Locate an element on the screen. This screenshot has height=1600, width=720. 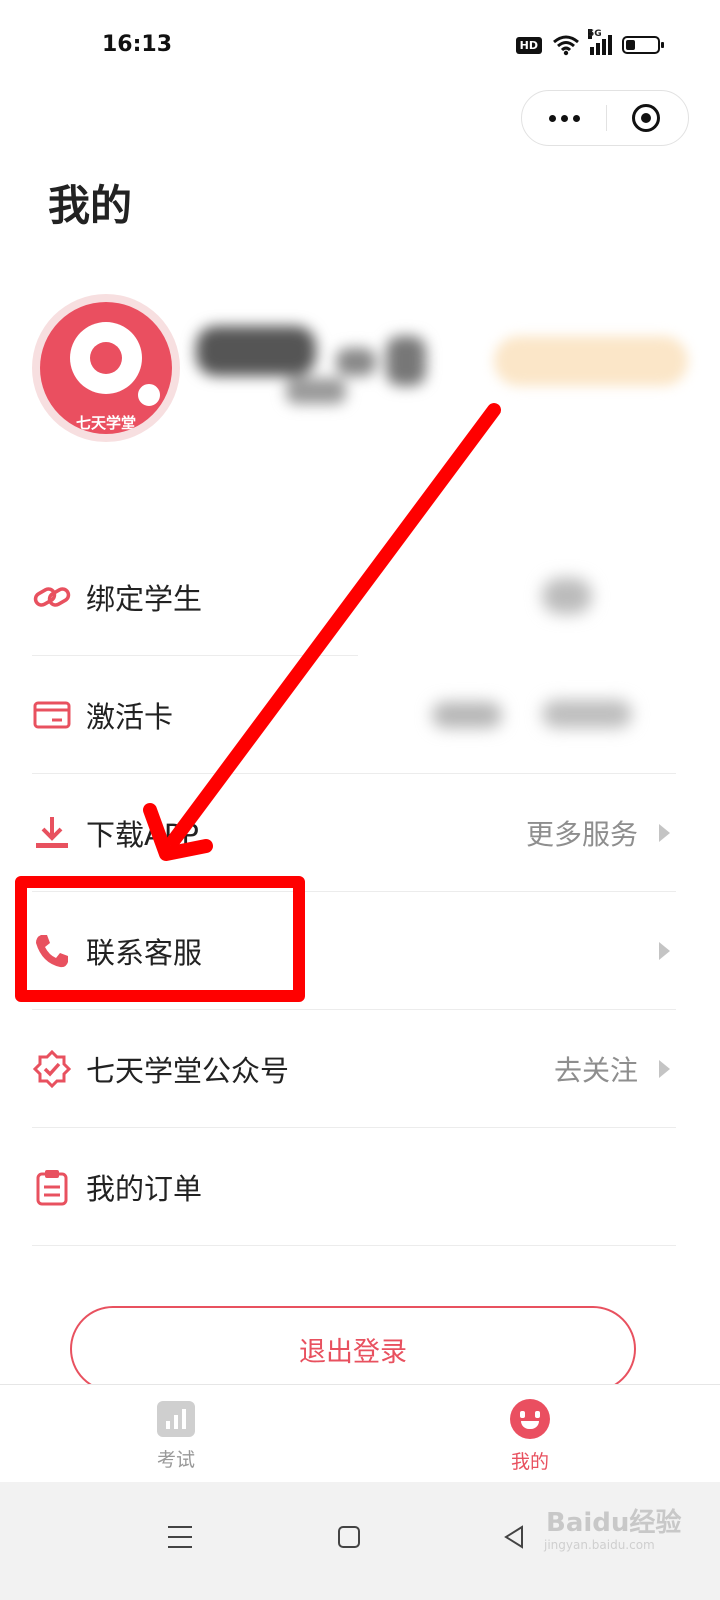
system-nav-bar: Baidu经验 jingyan.baidu.com is located at coordinates (360, 1541).